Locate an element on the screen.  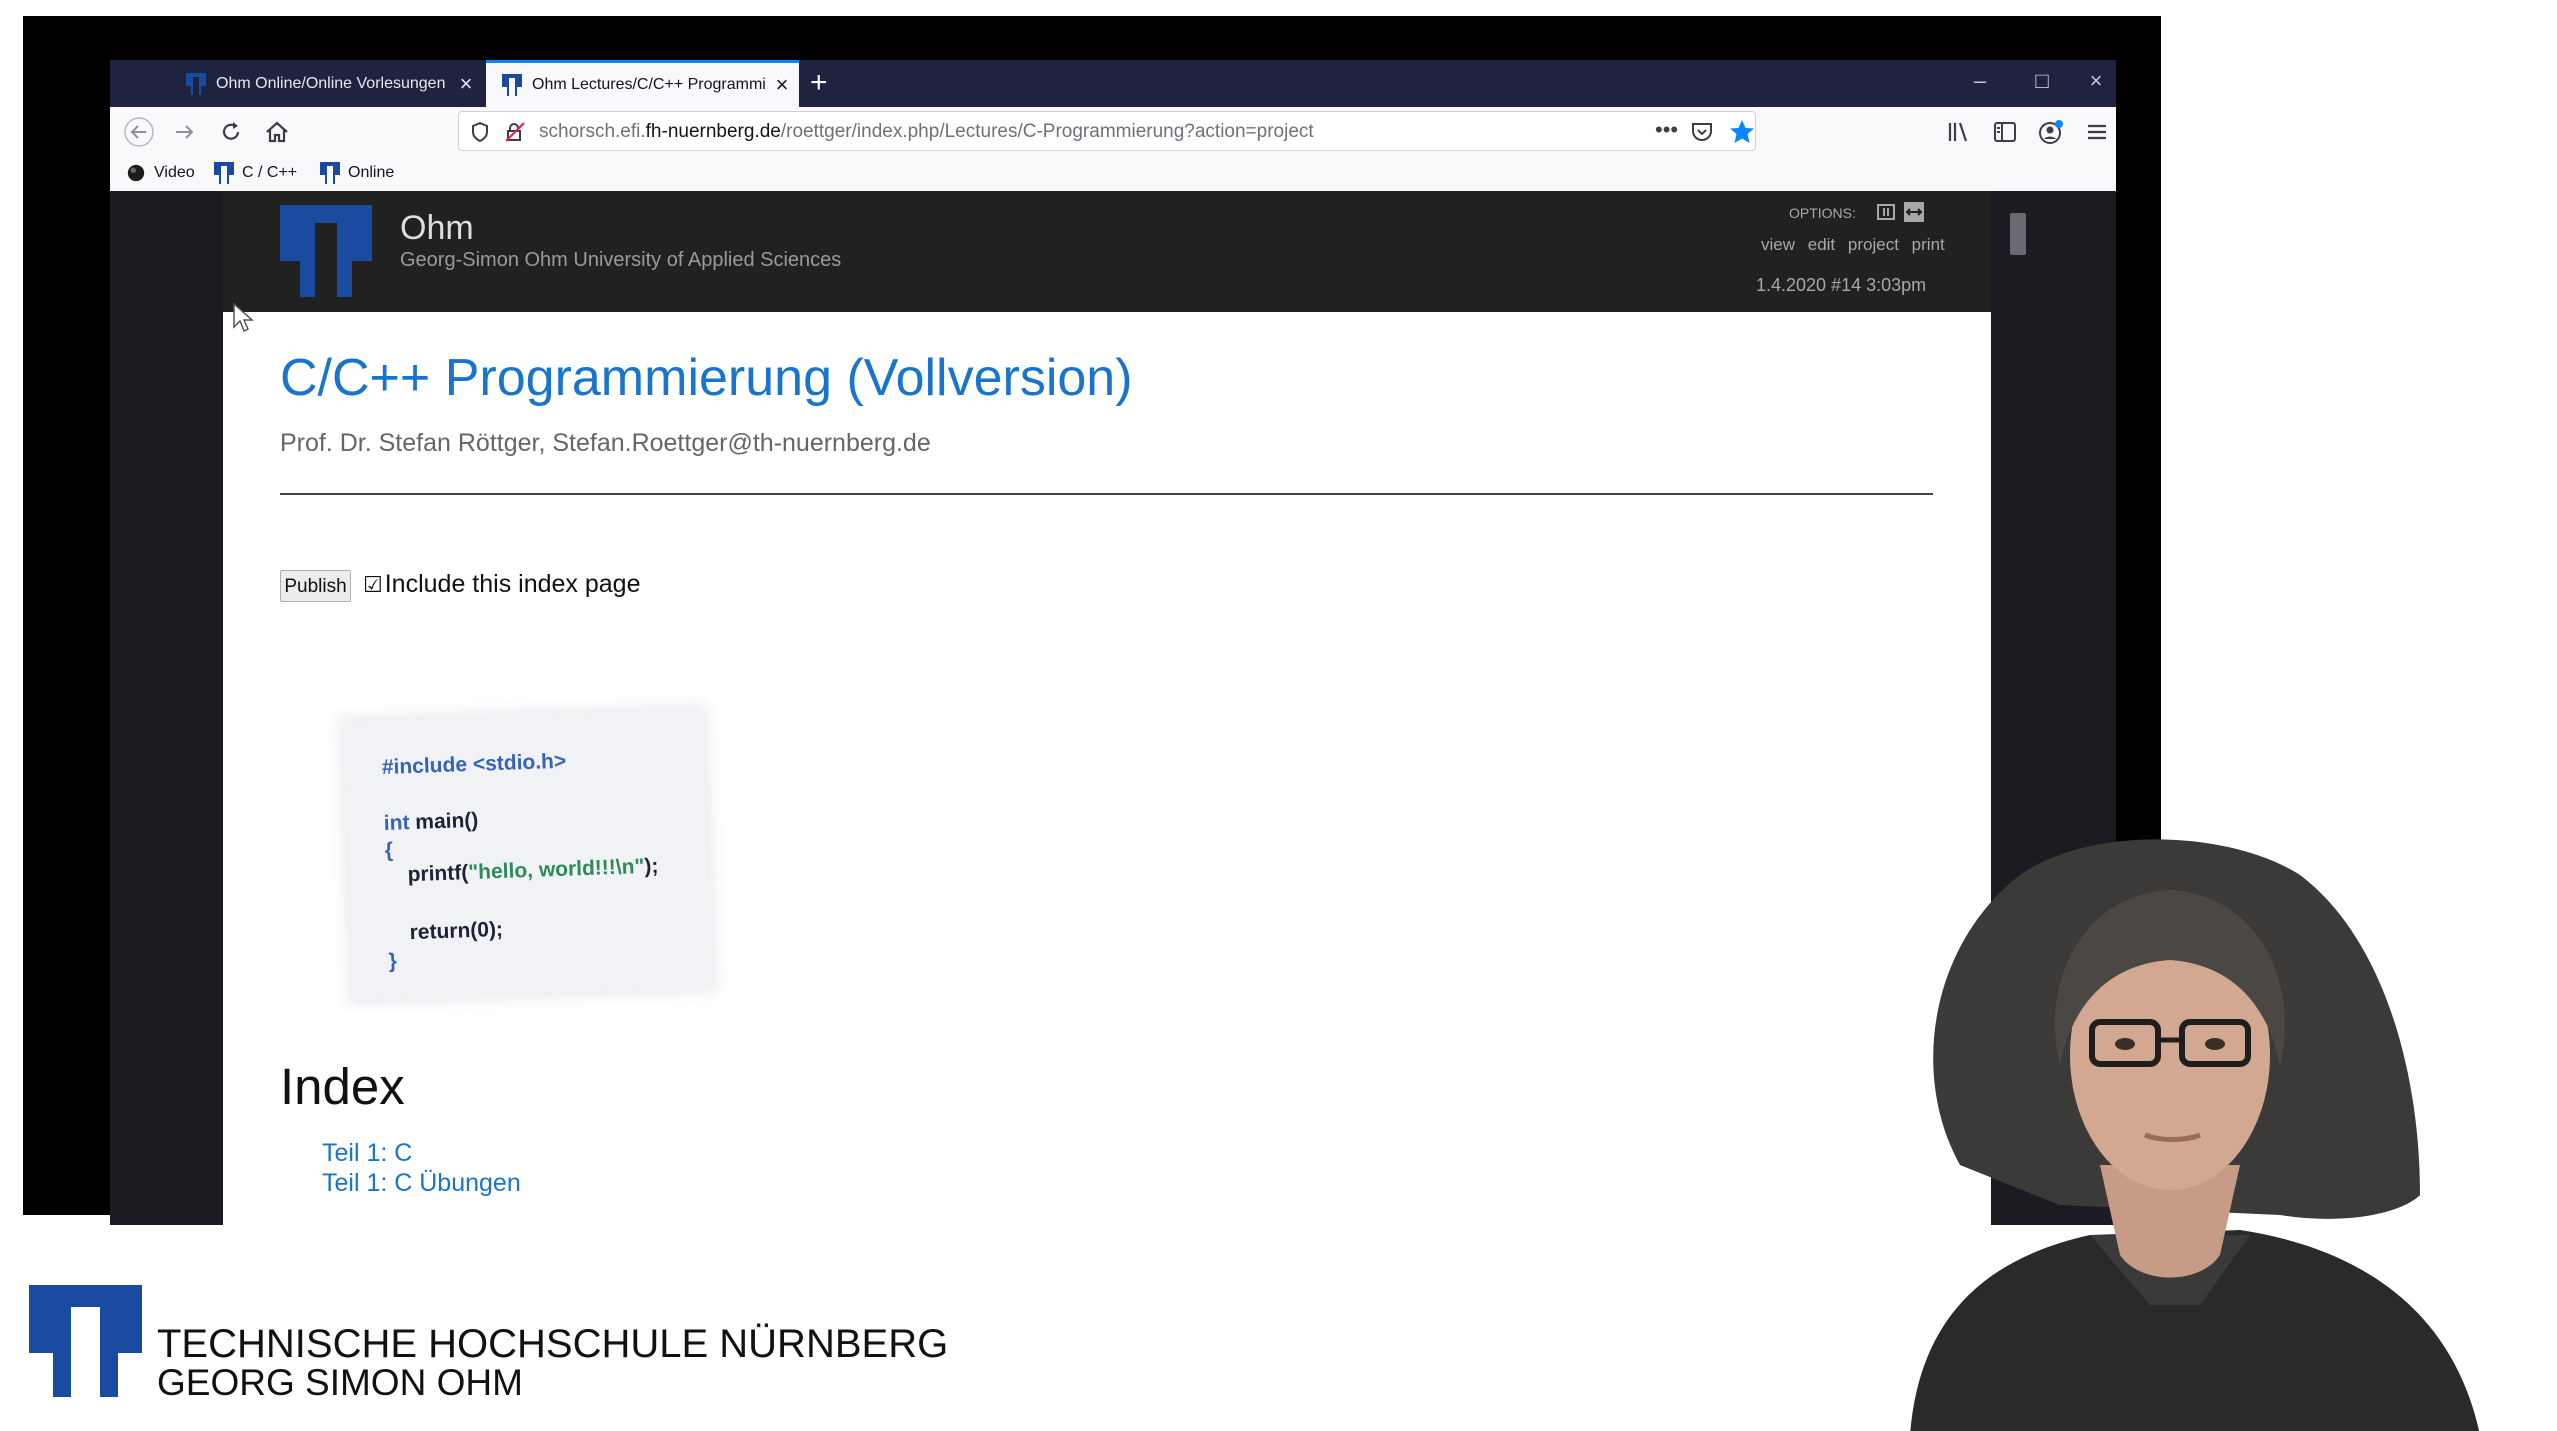
code-token: printf( is located at coordinates (438, 874).